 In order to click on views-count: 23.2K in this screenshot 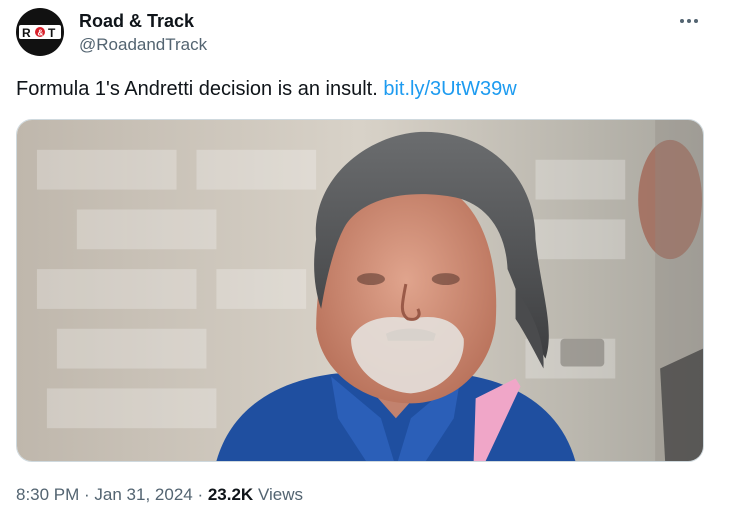, I will do `click(230, 494)`.